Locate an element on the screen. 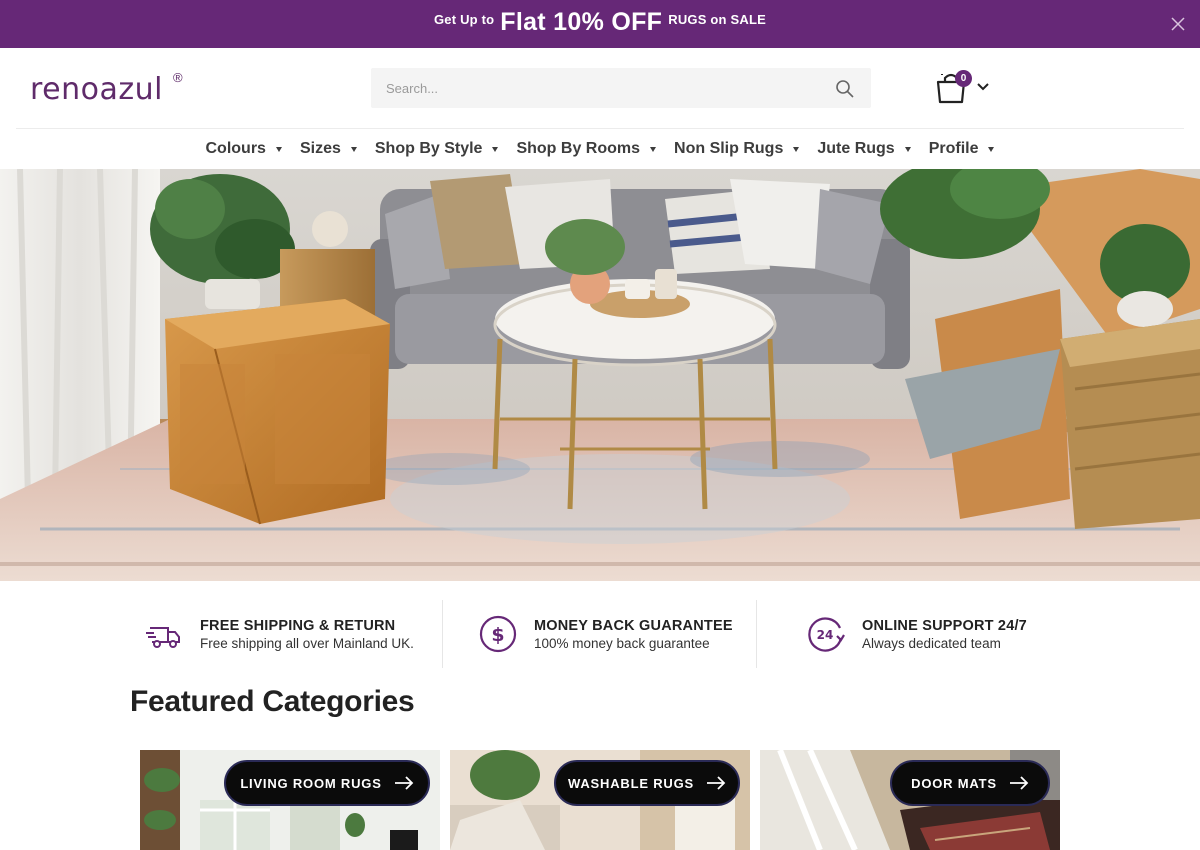  category-card-washable-rugs: WASHABLE RUGS is located at coordinates (600, 800).